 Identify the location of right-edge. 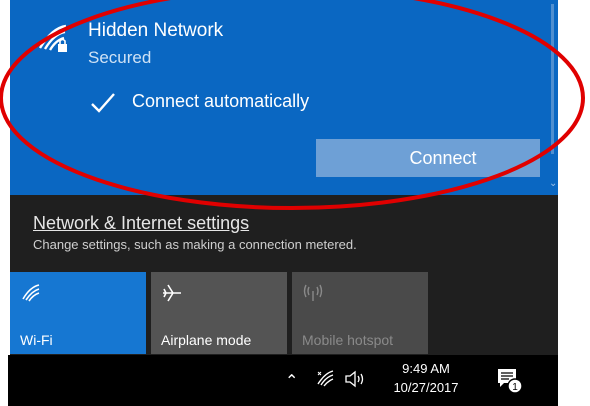
(574, 203).